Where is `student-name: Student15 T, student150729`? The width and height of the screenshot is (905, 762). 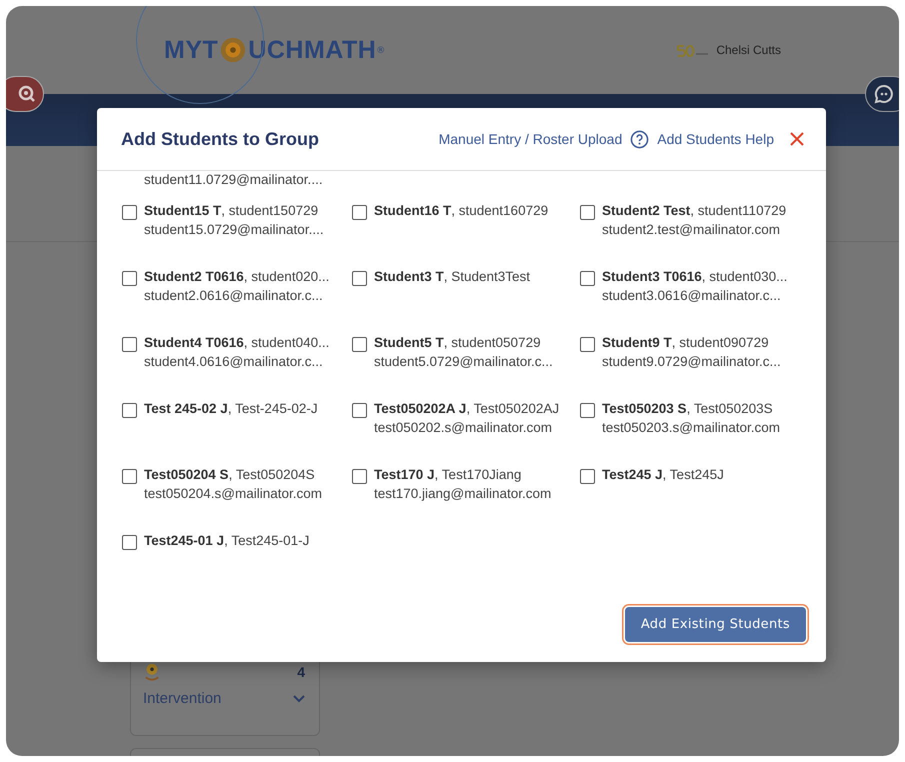
student-name: Student15 T, student150729 is located at coordinates (232, 210).